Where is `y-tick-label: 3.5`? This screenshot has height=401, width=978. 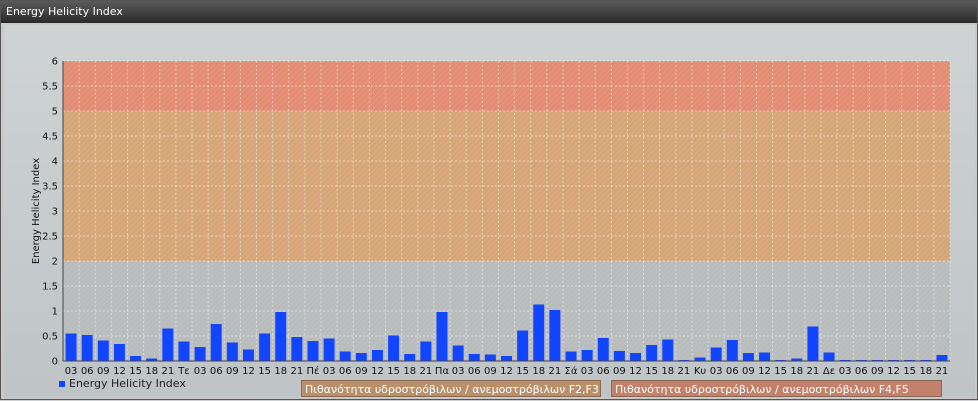 y-tick-label: 3.5 is located at coordinates (50, 187).